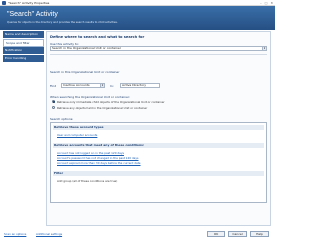  Describe the element at coordinates (29, 2) in the screenshot. I see `window-title: "Search" Activity Properties` at that location.